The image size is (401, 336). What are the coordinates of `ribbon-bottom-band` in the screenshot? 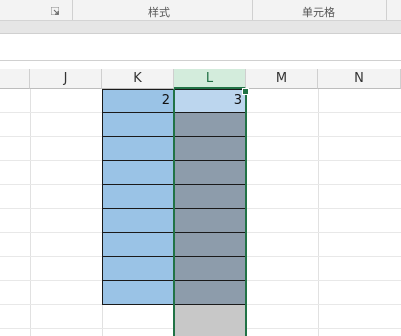 It's located at (200, 27).